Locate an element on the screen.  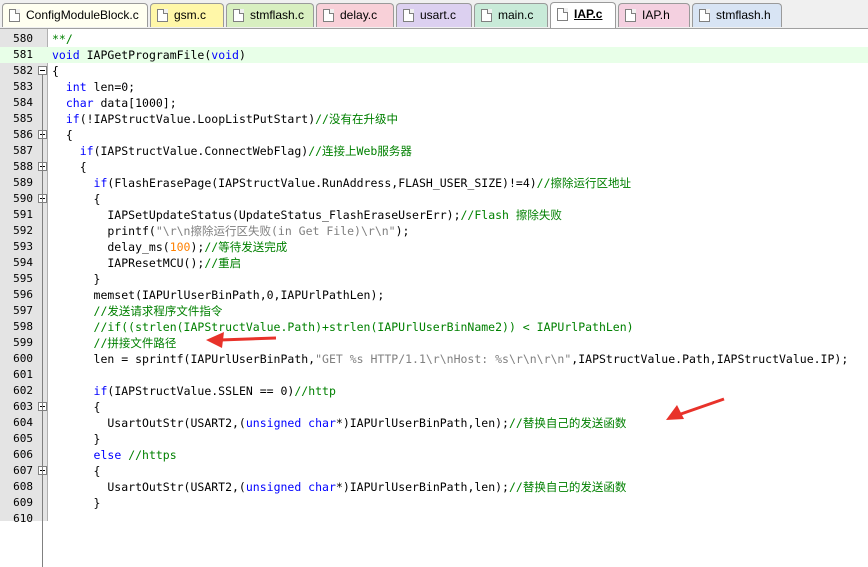
code-line: 594 IAPResetMCU();//重启 is located at coordinates (434, 263).